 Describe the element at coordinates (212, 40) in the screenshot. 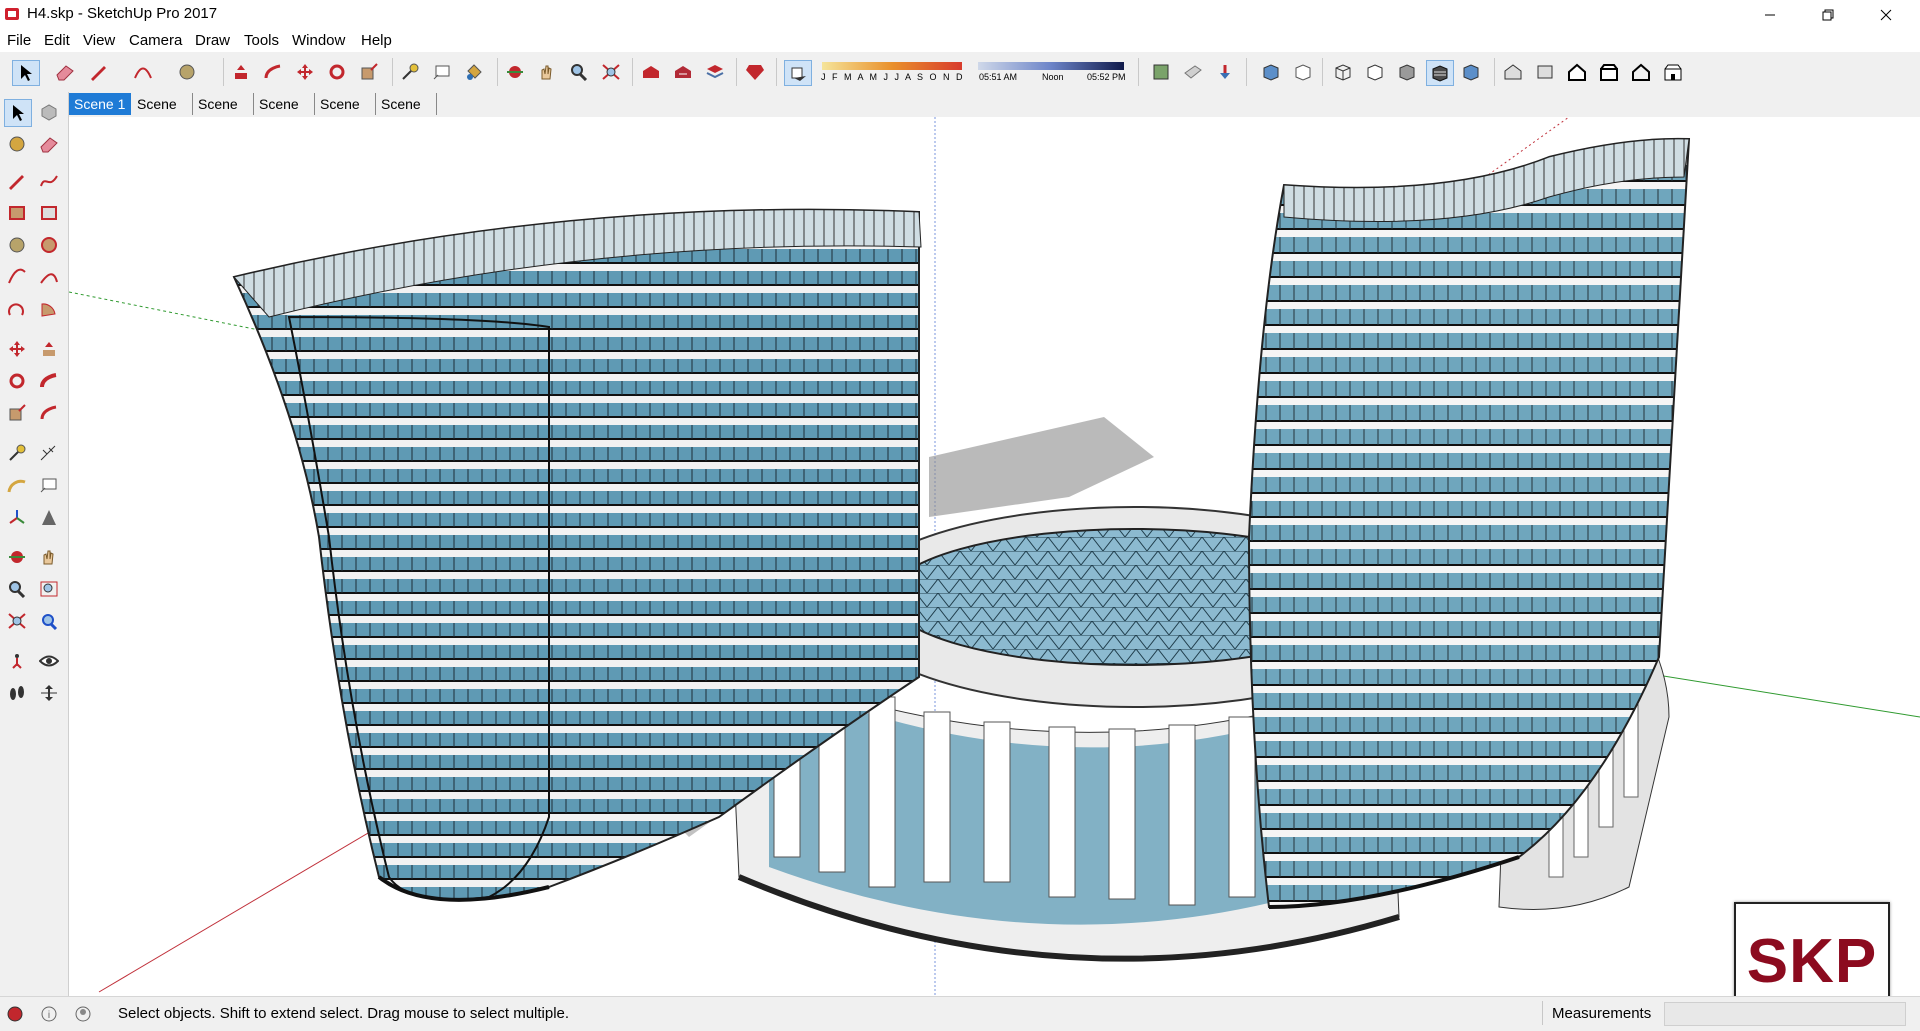

I see `menu-draw: Draw` at that location.